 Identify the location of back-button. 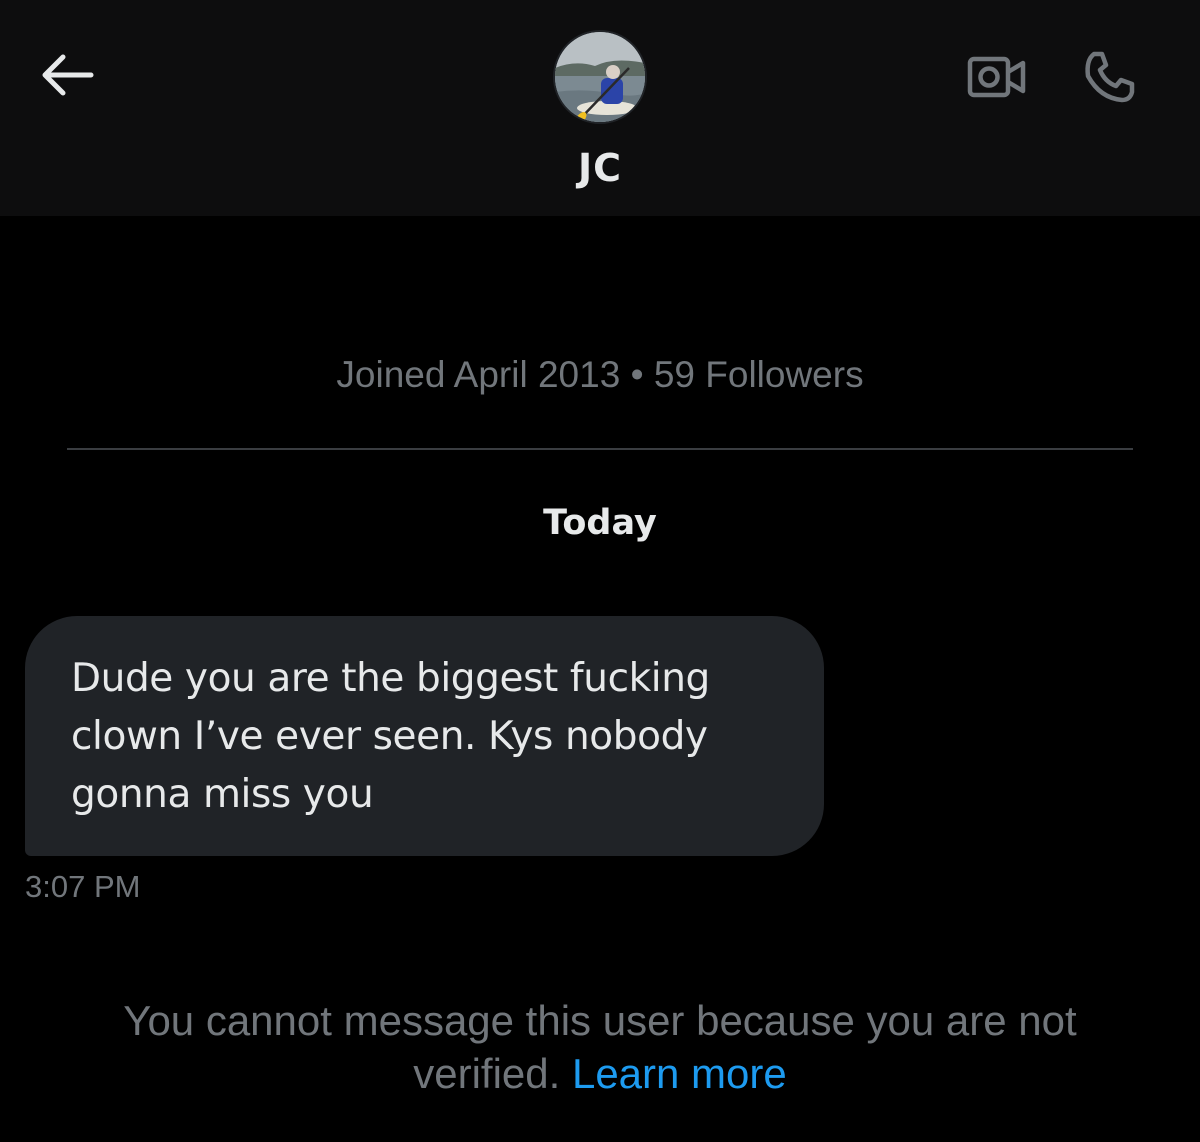
(67, 77).